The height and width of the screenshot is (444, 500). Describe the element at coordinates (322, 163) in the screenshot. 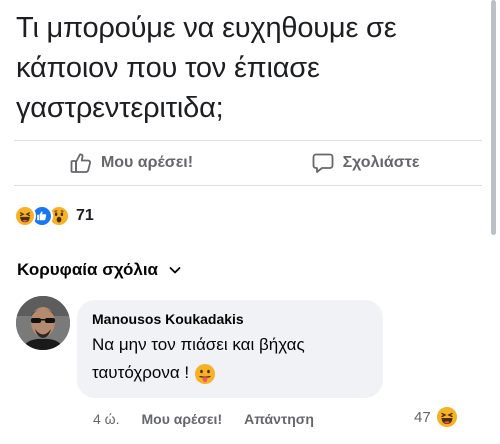

I see `comment-bubble-icon` at that location.